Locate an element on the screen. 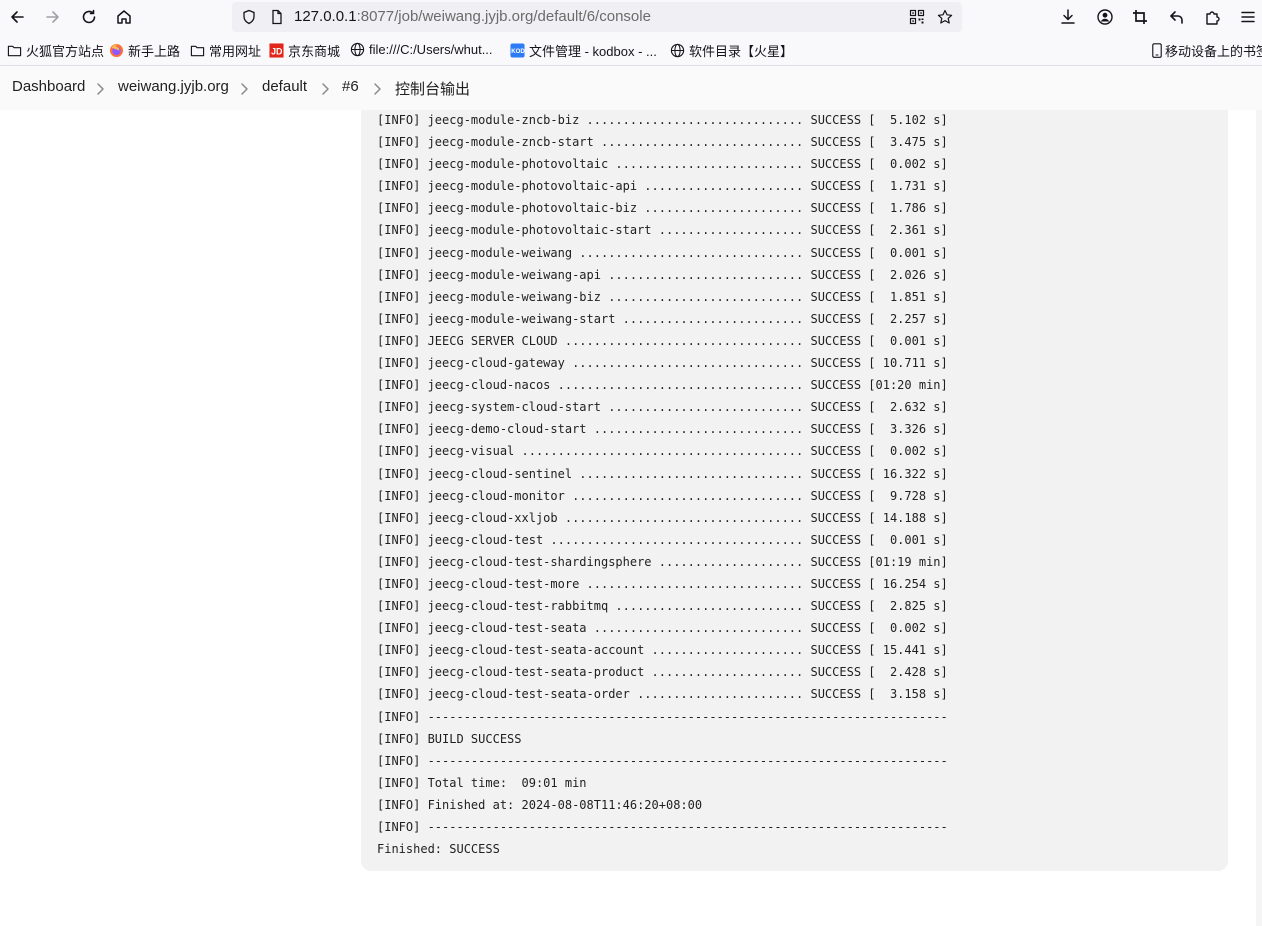 This screenshot has width=1262, height=926. home-icon is located at coordinates (124, 17).